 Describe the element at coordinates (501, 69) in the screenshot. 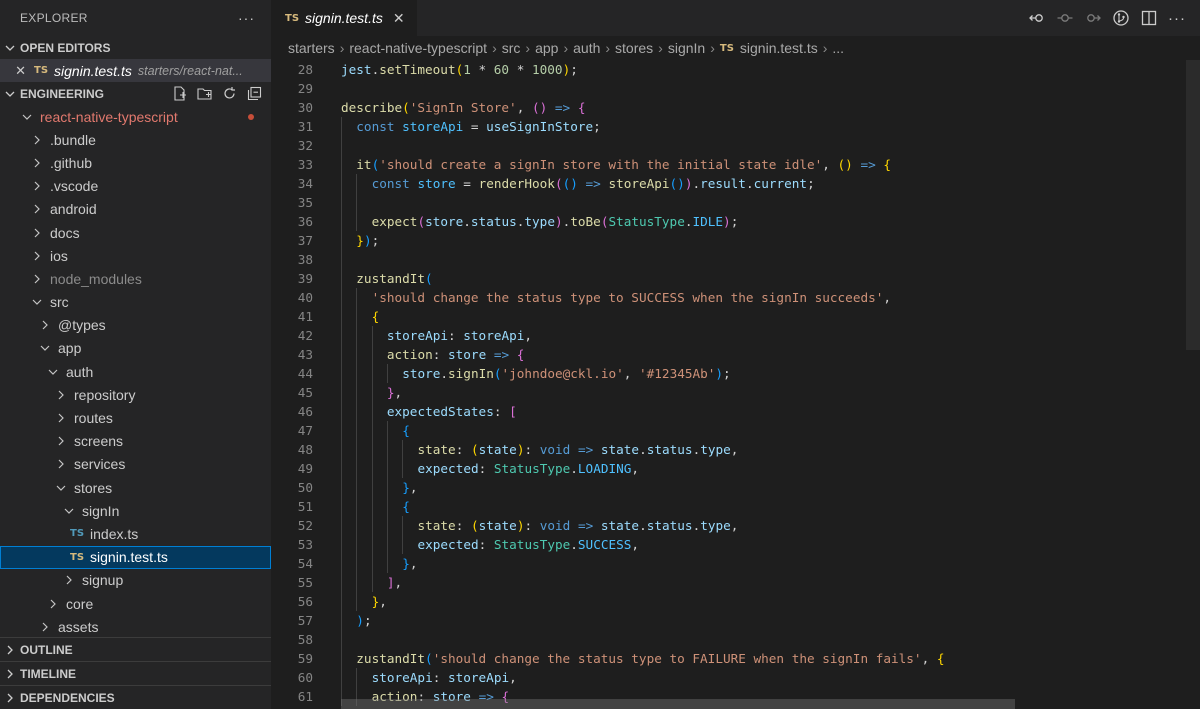

I see `code-token: 60` at that location.